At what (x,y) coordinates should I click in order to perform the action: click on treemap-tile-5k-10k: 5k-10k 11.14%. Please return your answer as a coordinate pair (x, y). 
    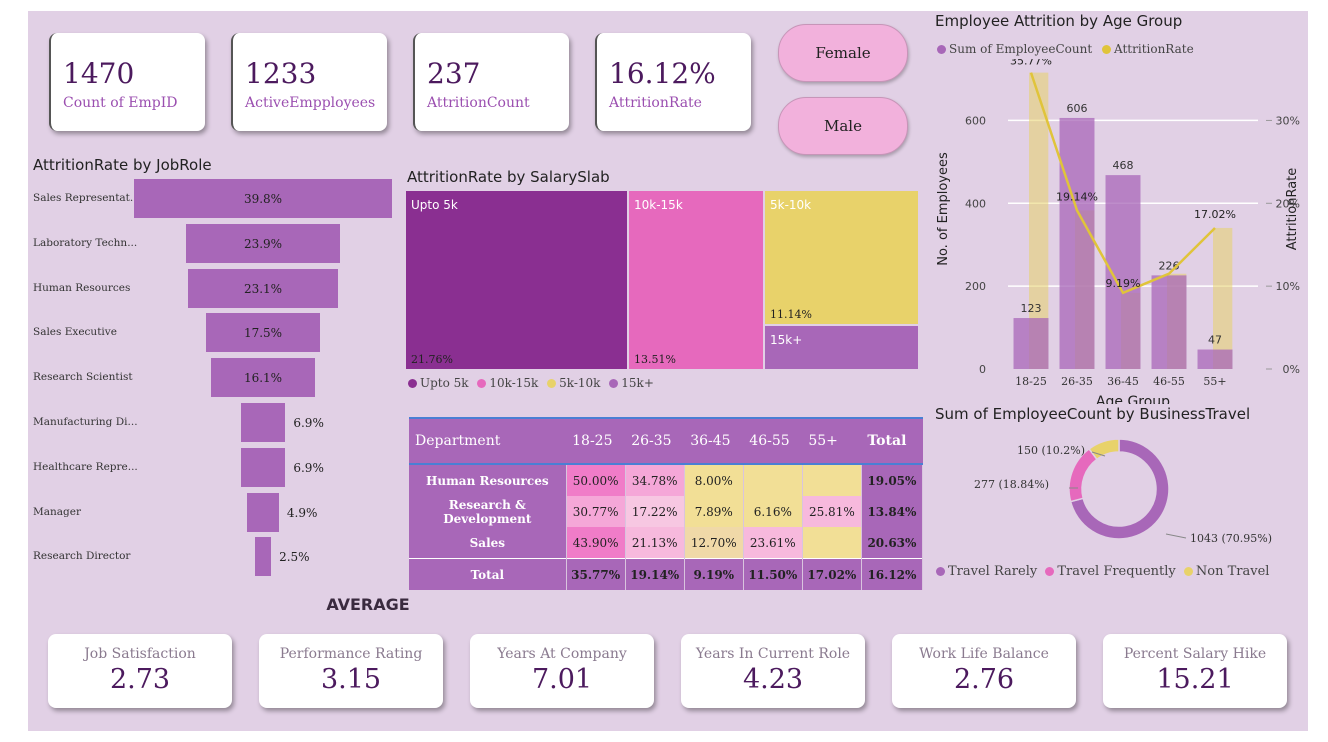
    Looking at the image, I should click on (841, 257).